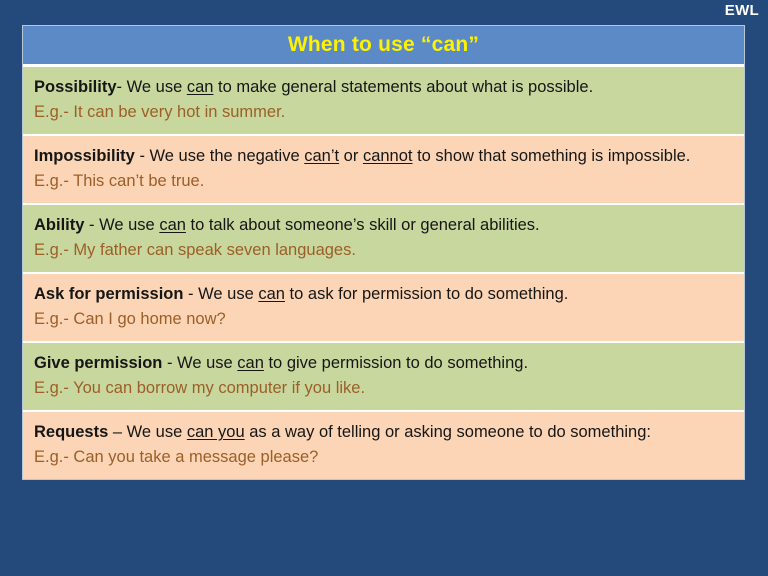 This screenshot has width=768, height=576. I want to click on row-heading: Requests, so click(71, 432).